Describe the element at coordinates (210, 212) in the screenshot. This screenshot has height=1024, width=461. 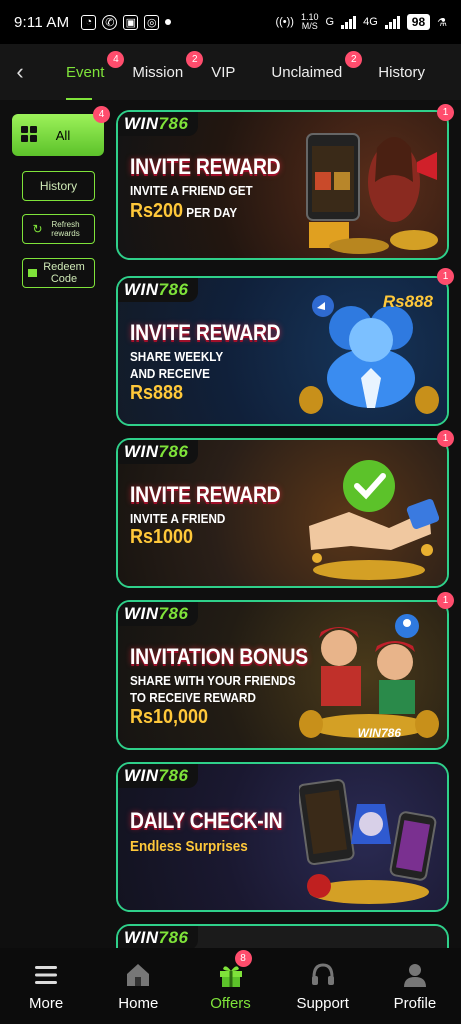
I see `card-amount-suffix: PER DAY` at that location.